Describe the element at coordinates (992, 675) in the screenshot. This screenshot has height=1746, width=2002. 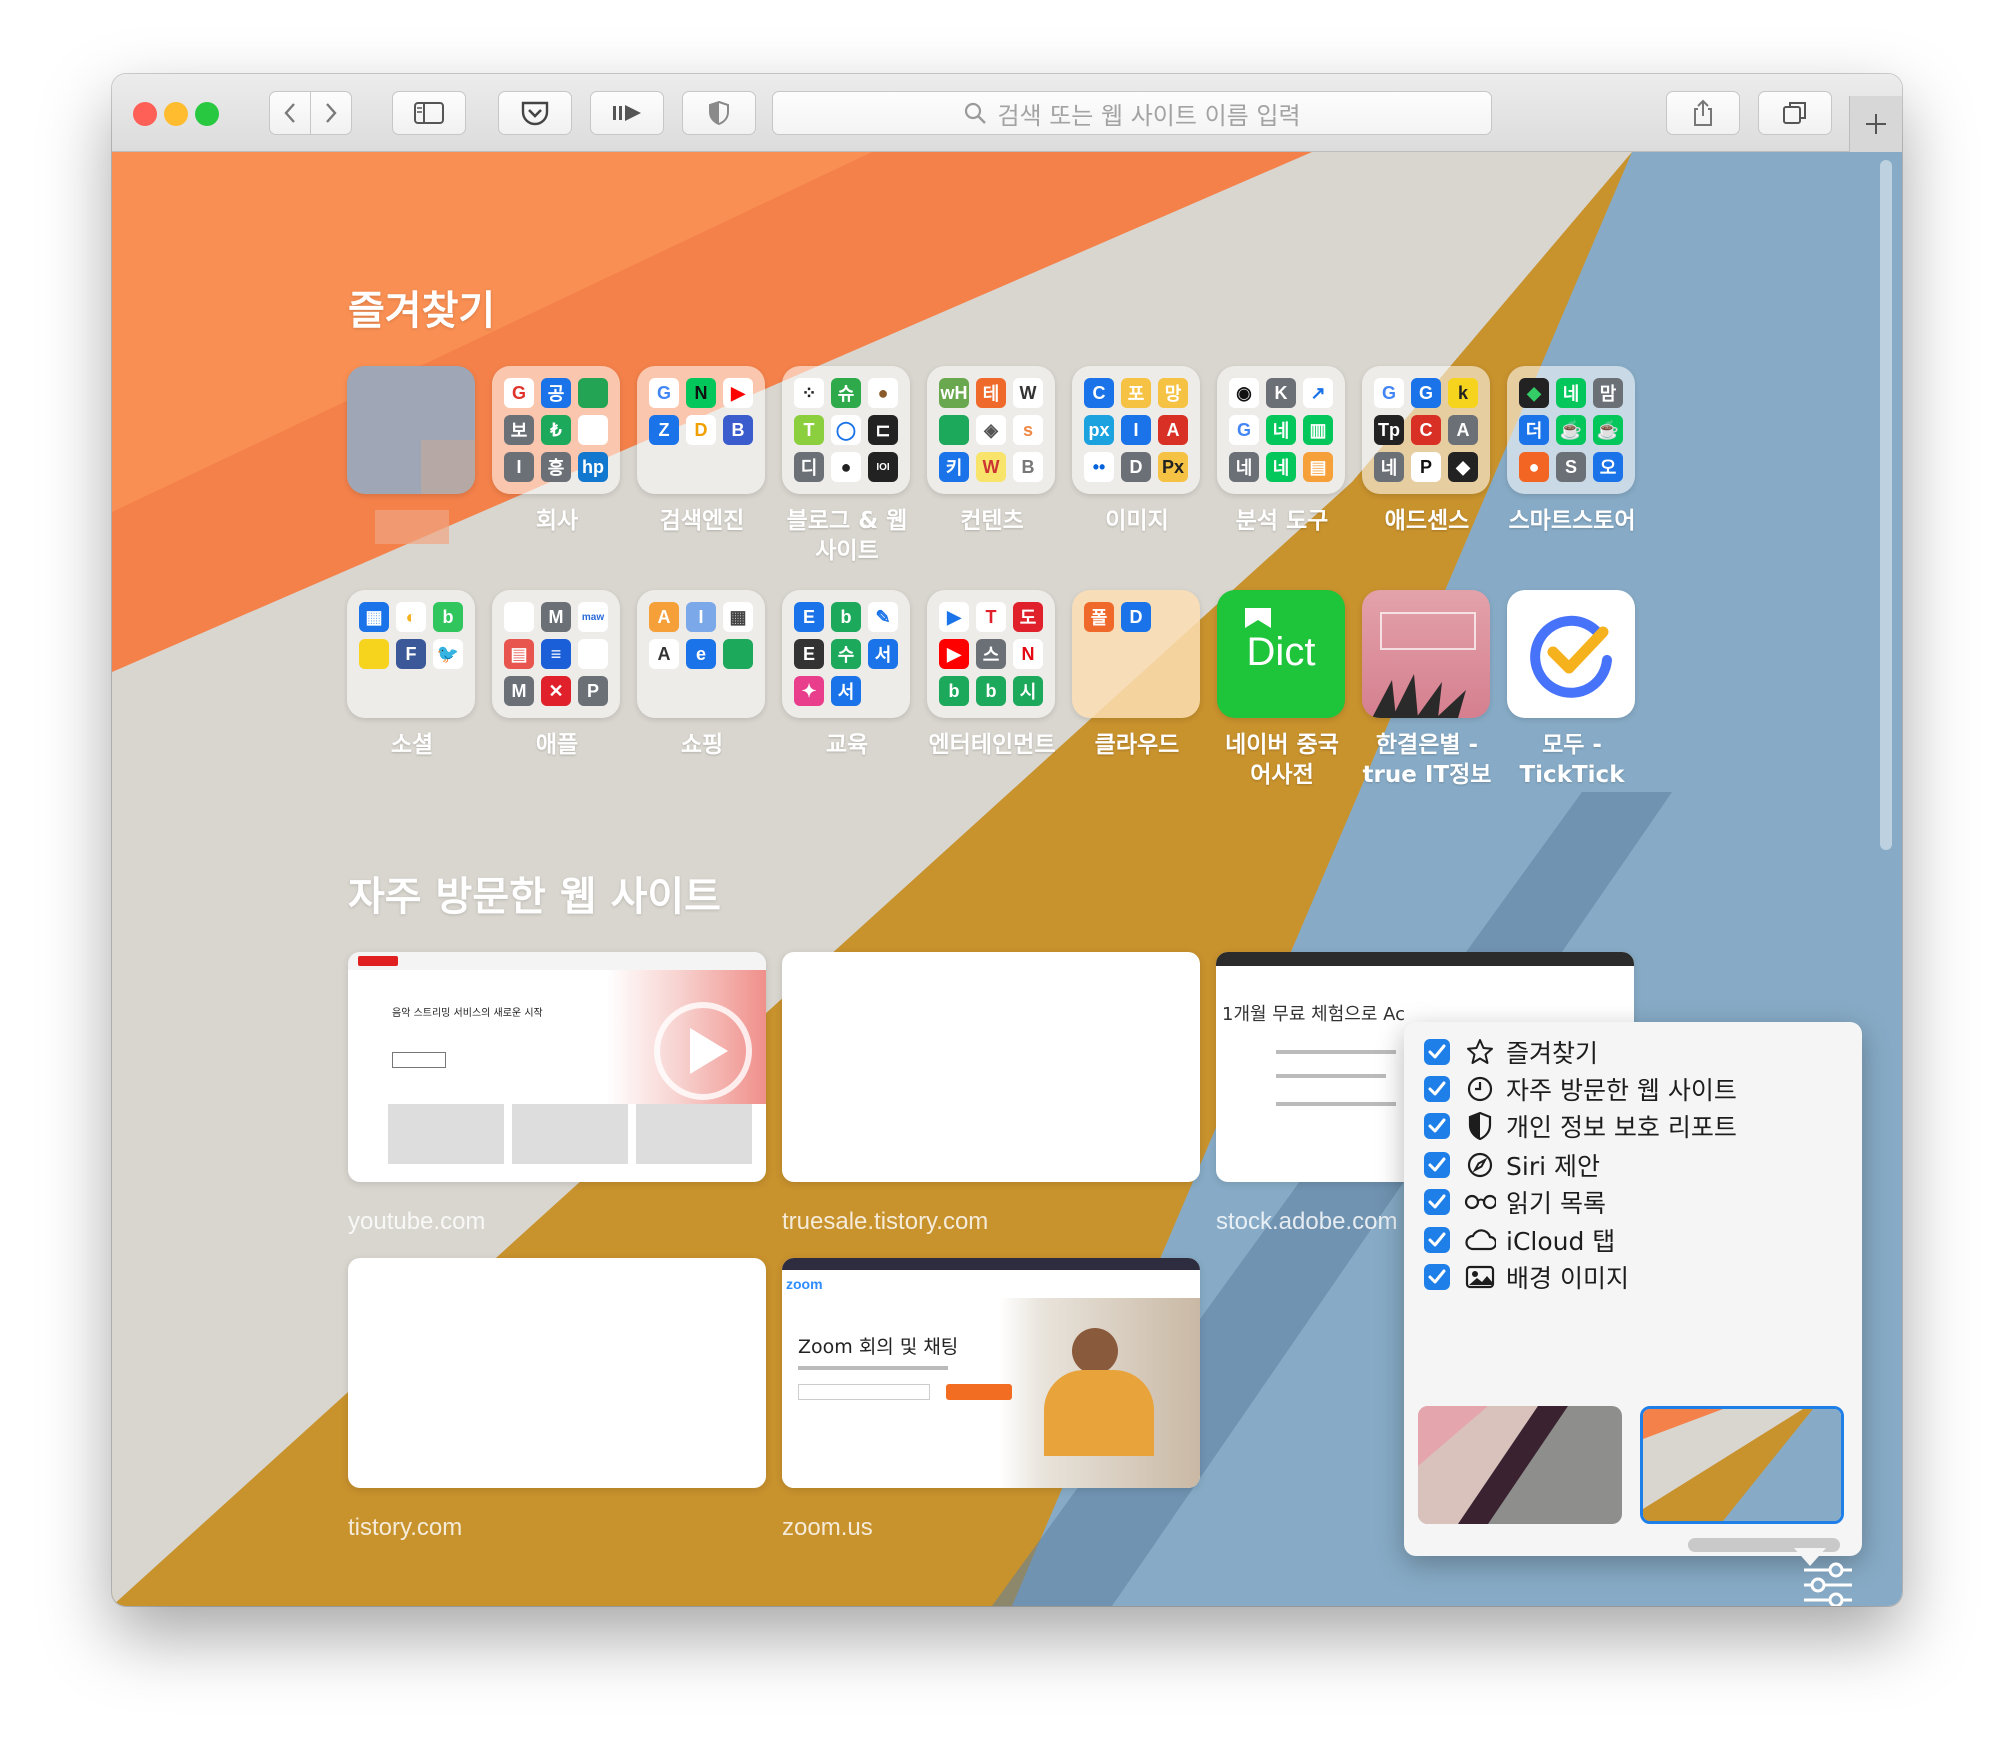
I see `favorite-folder-entertainment: ▶ T 도 ▶ 스 Nb b 시 엔터테인먼트` at that location.